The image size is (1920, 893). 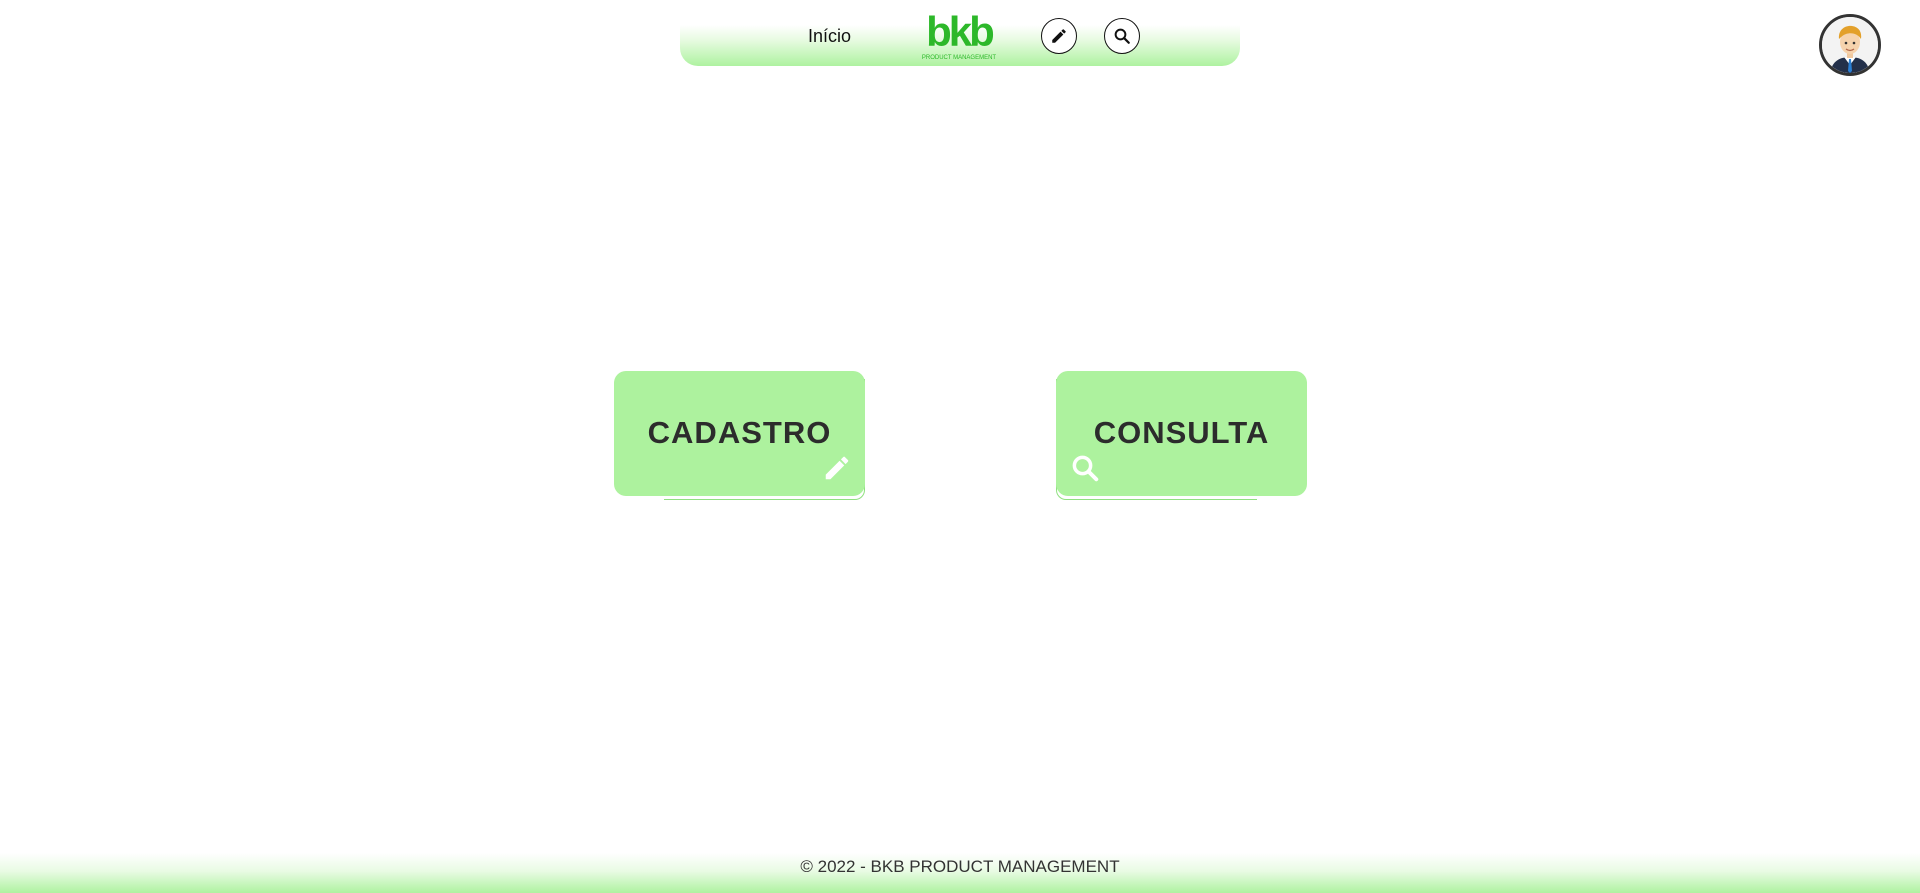 I want to click on user-avatar, so click(x=1850, y=45).